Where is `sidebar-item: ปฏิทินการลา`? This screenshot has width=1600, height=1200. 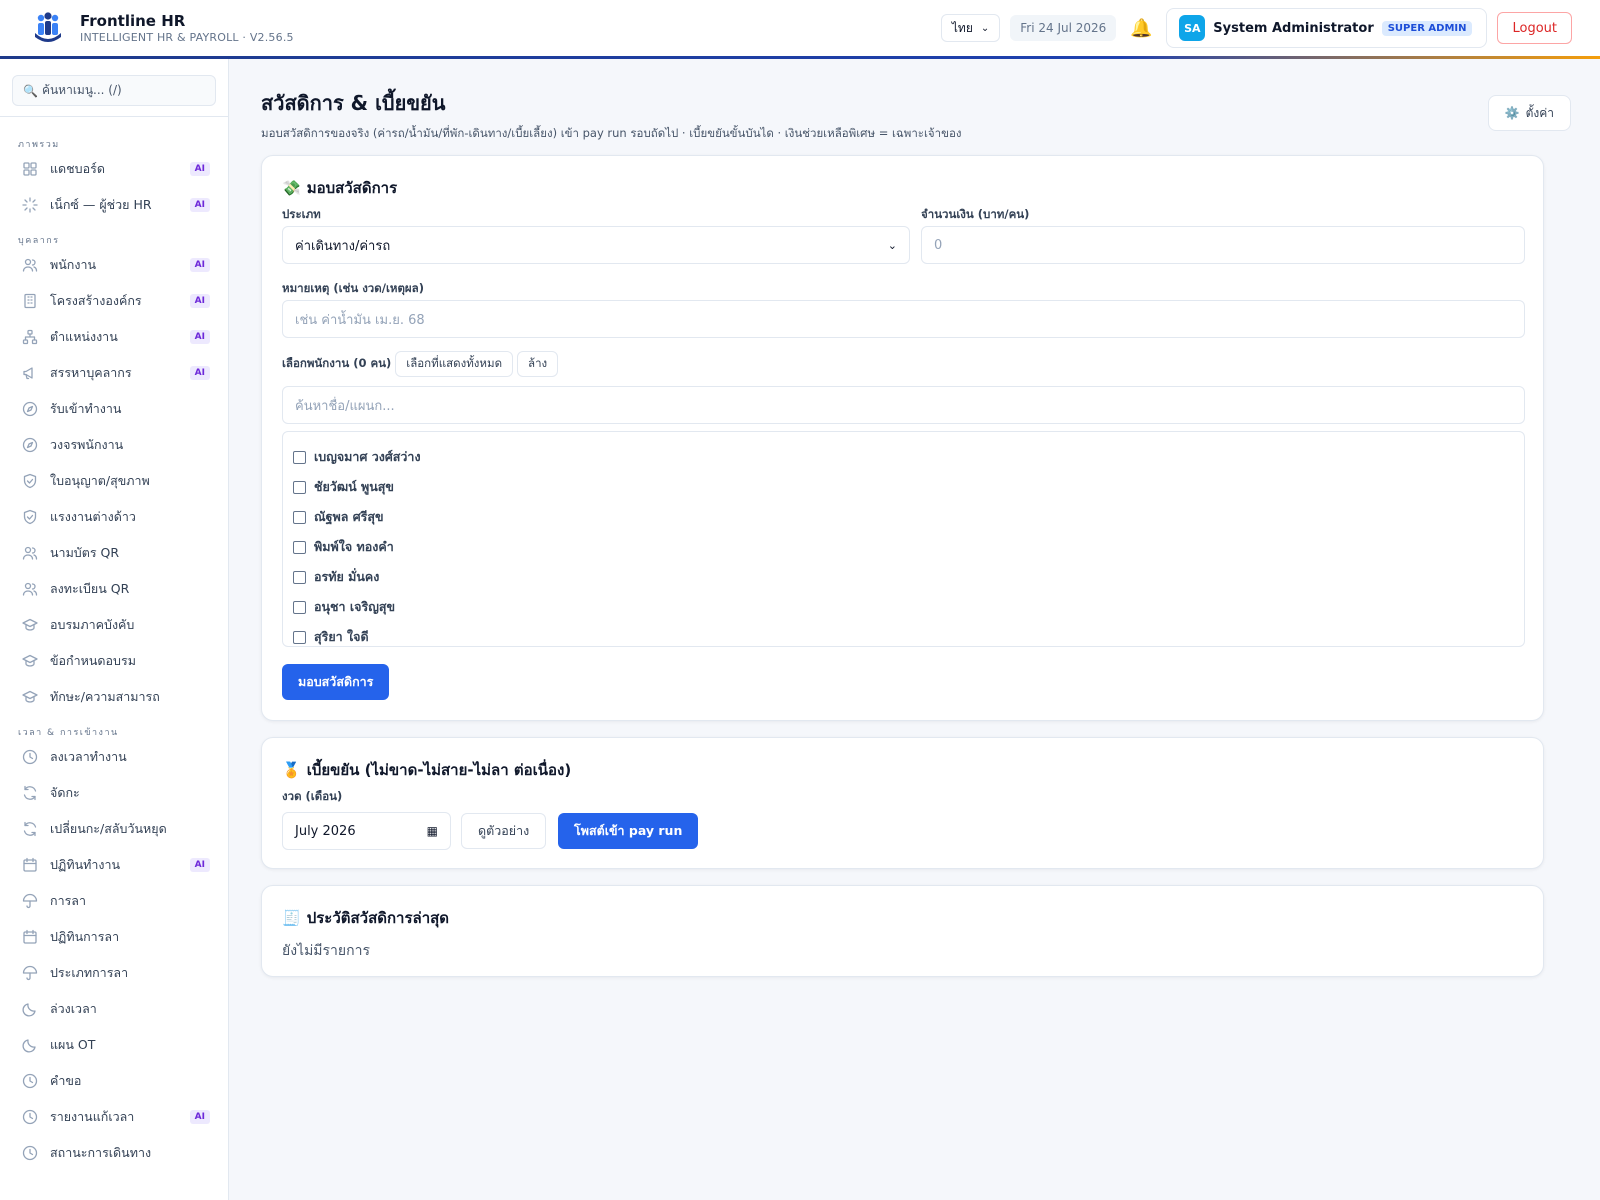
sidebar-item: ปฏิทินการลา is located at coordinates (114, 937).